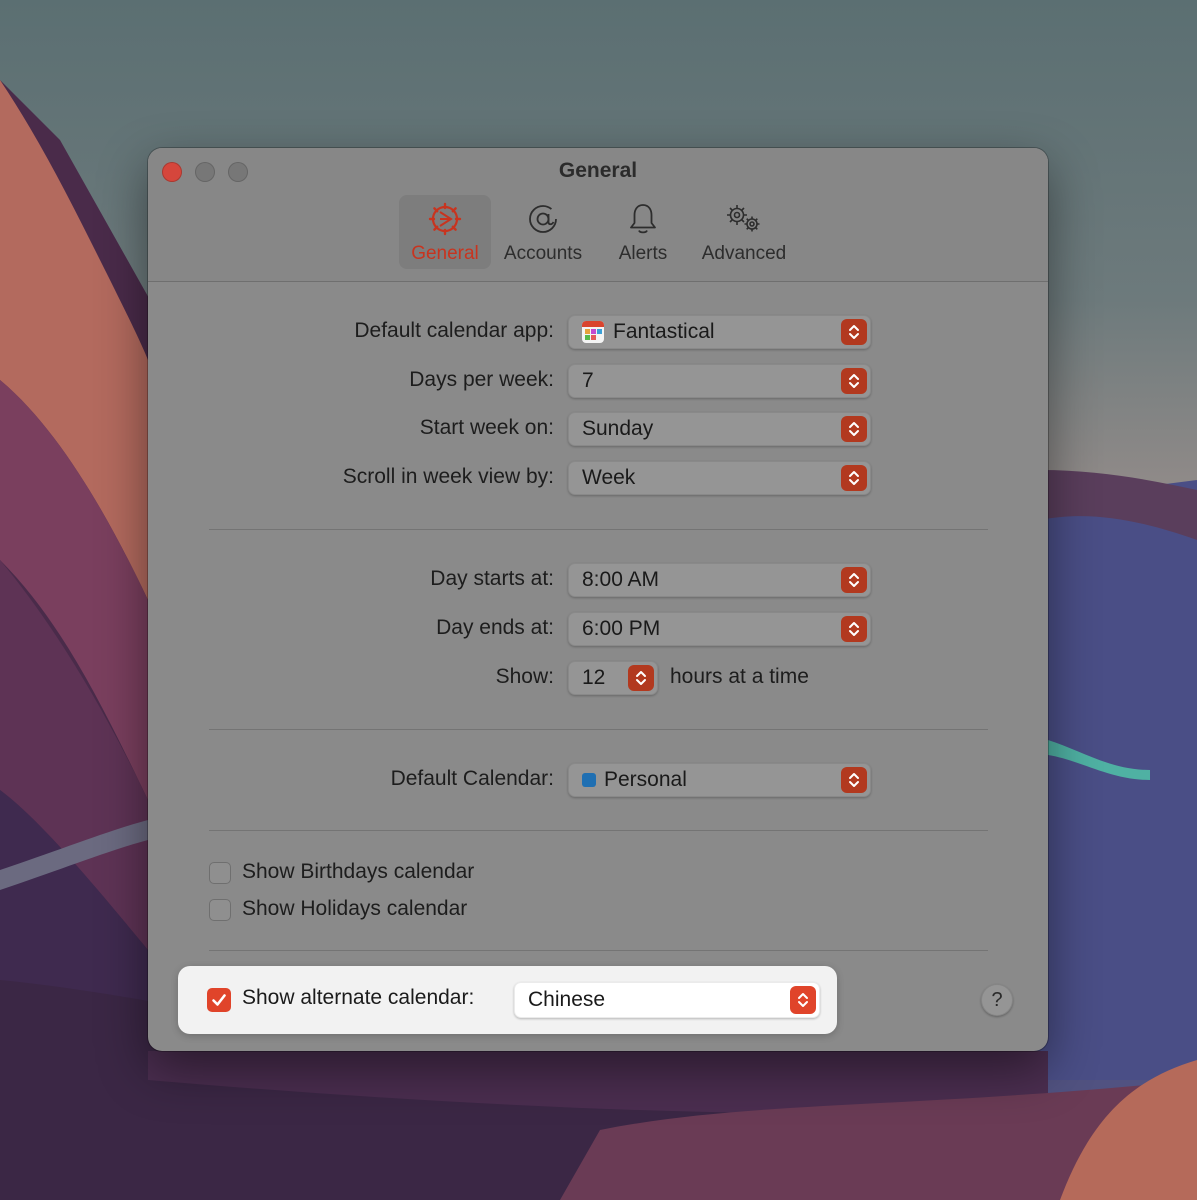  I want to click on tab-general-label: General, so click(445, 253).